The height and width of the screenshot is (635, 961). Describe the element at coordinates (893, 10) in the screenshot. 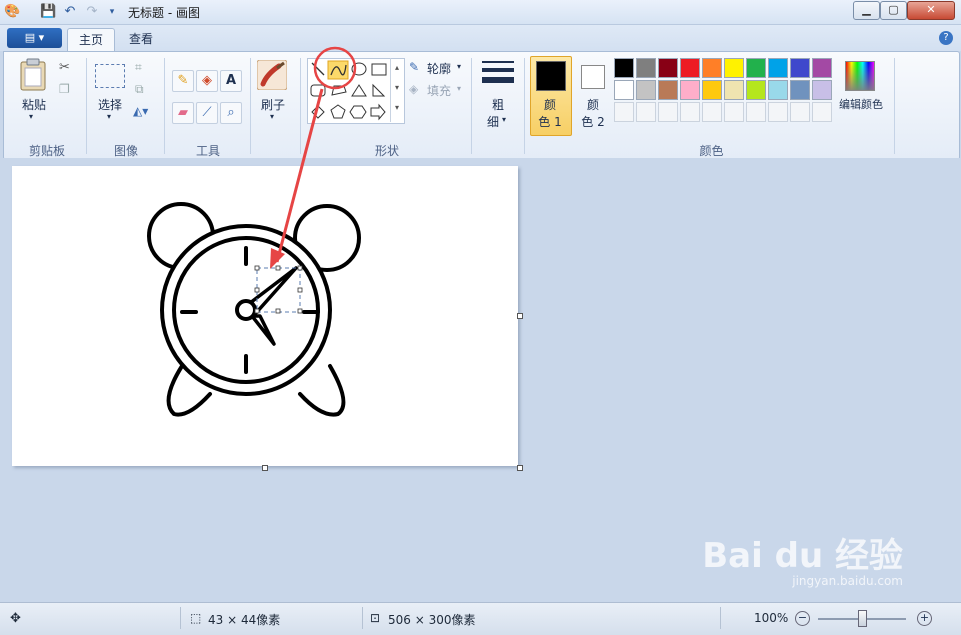

I see `maximize-button: ▢` at that location.